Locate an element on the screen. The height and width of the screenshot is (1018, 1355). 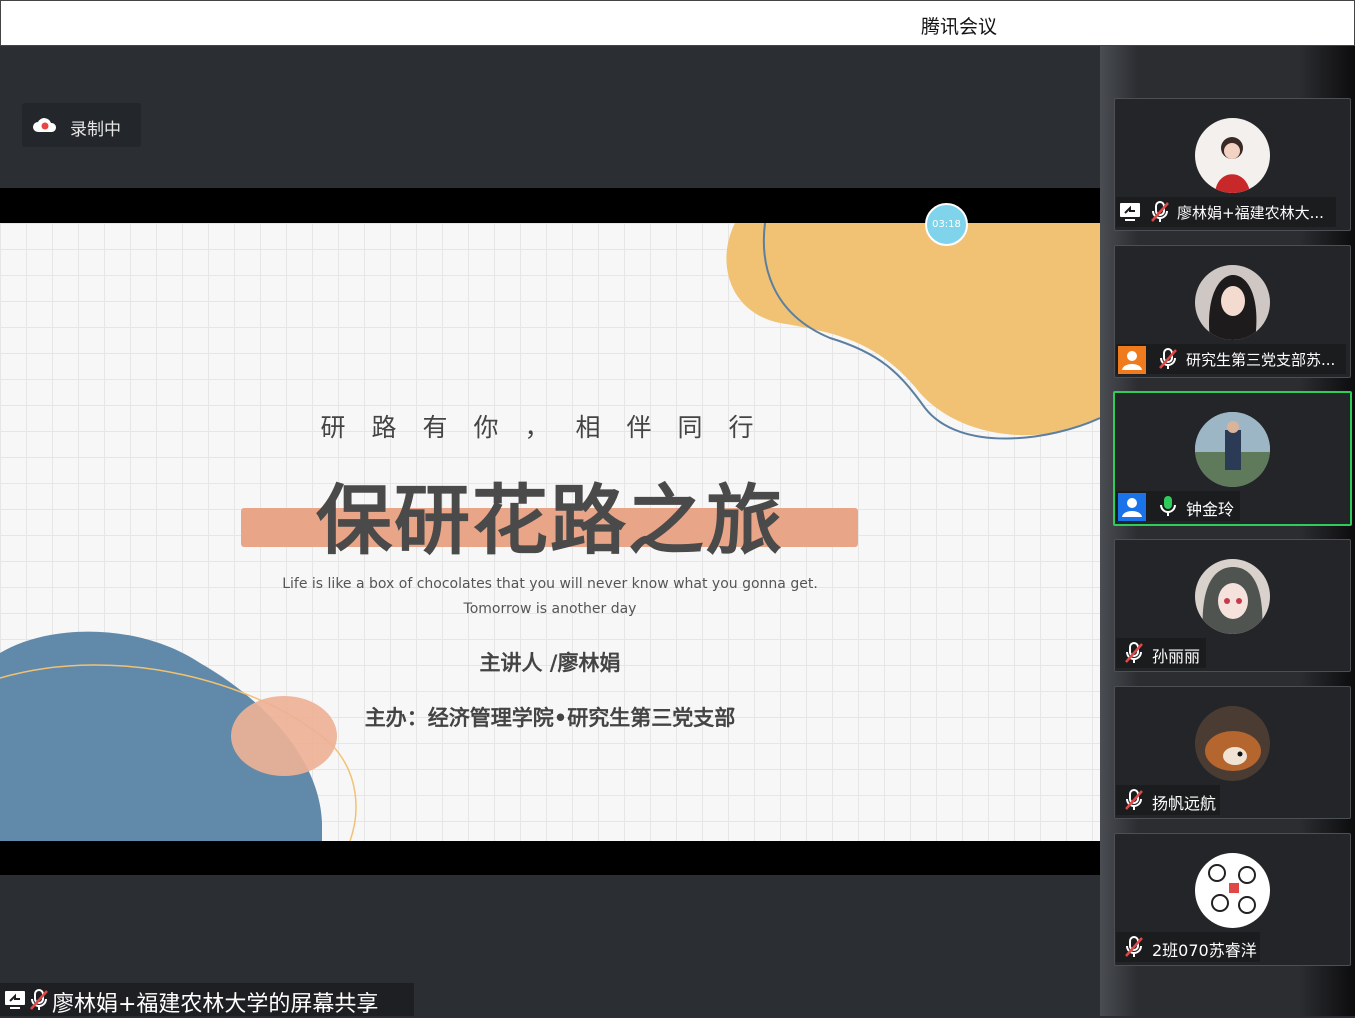
recording-label: 录制中 is located at coordinates (95, 130).